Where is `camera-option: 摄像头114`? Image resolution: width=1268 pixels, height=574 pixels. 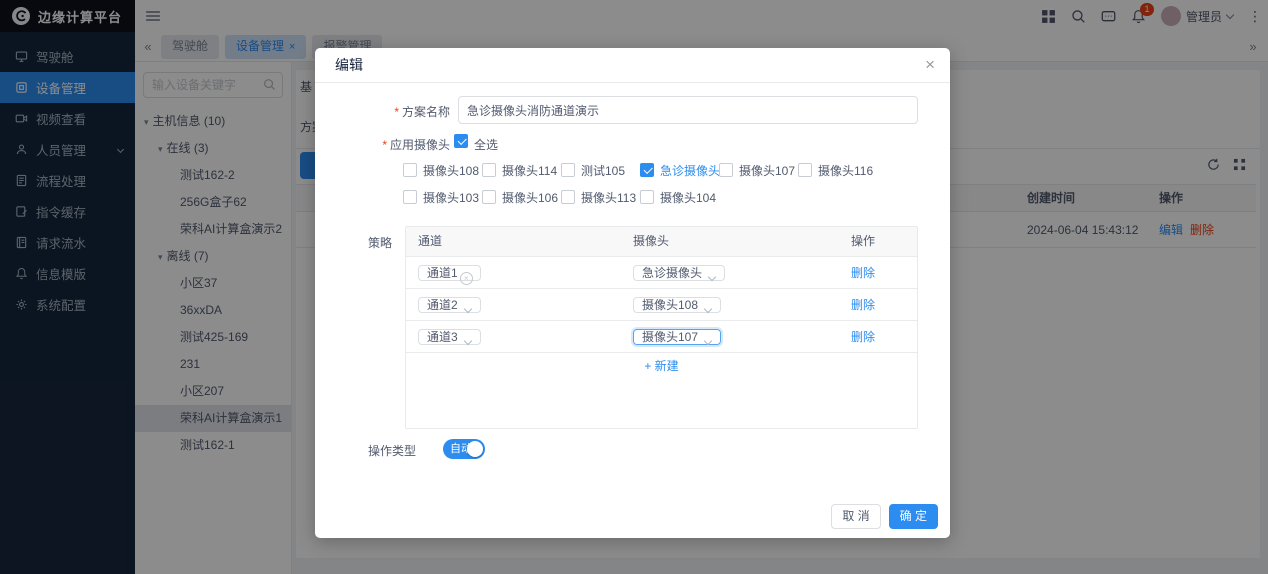 camera-option: 摄像头114 is located at coordinates (521, 170).